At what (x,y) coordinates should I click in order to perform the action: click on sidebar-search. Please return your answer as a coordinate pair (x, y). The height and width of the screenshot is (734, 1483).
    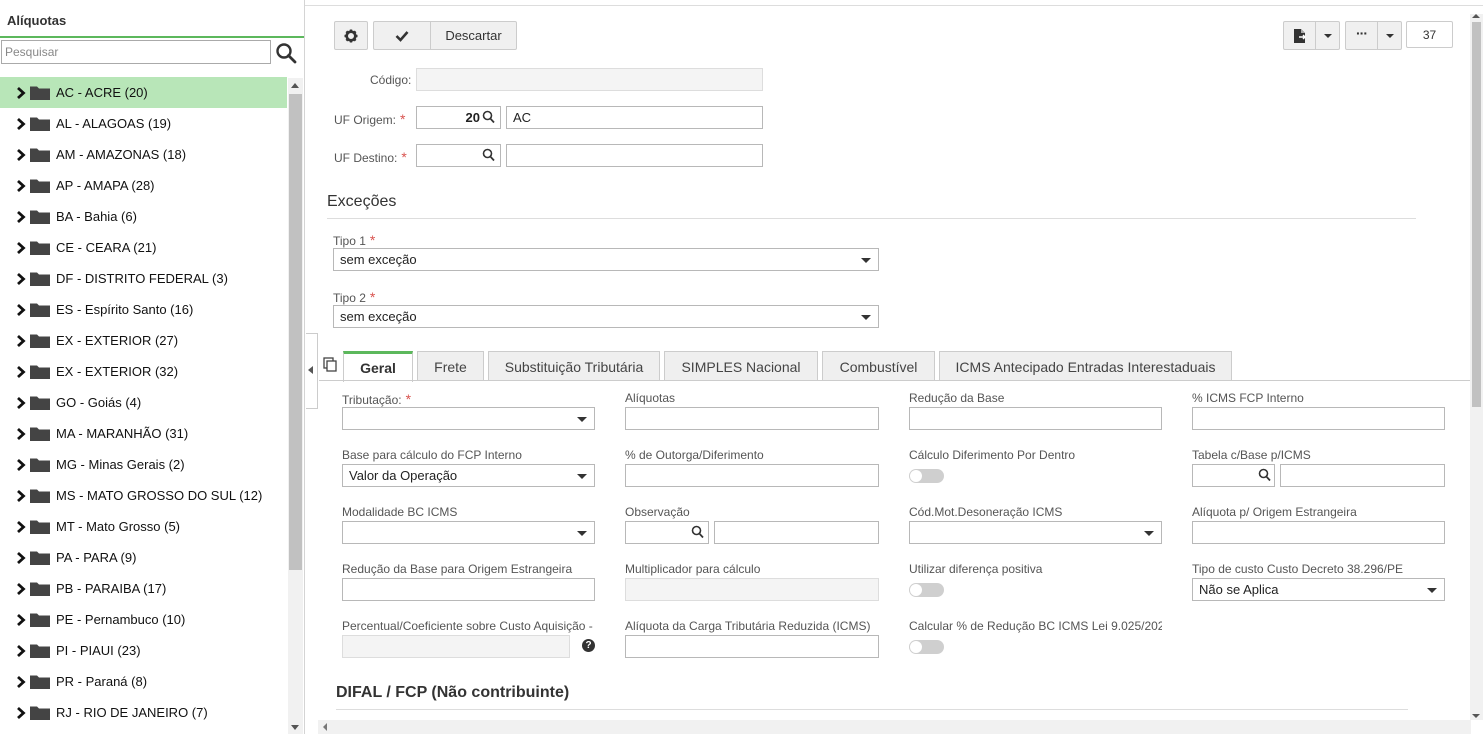
    Looking at the image, I should click on (151, 52).